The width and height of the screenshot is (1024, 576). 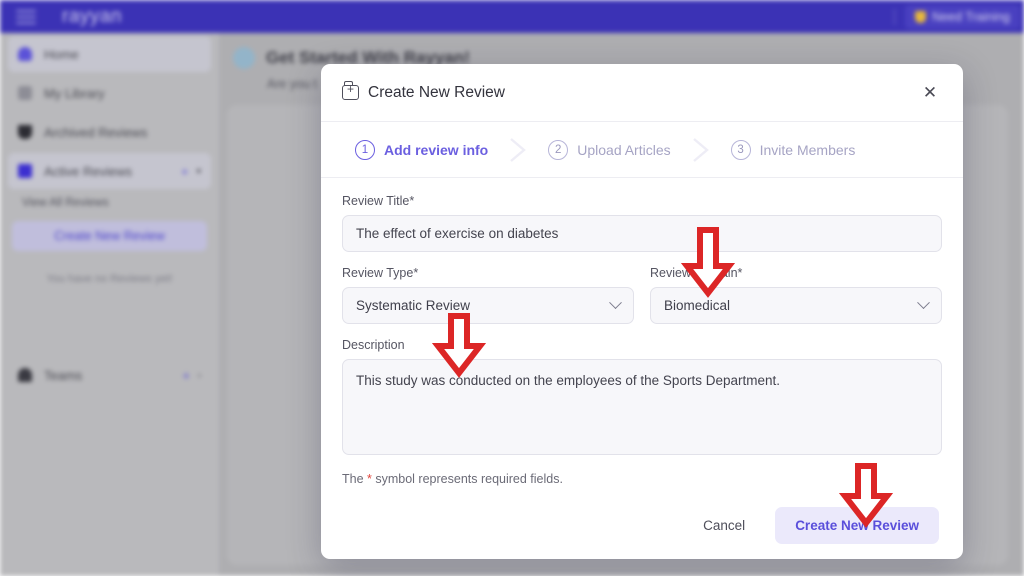 What do you see at coordinates (244, 58) in the screenshot?
I see `rocket-icon` at bounding box center [244, 58].